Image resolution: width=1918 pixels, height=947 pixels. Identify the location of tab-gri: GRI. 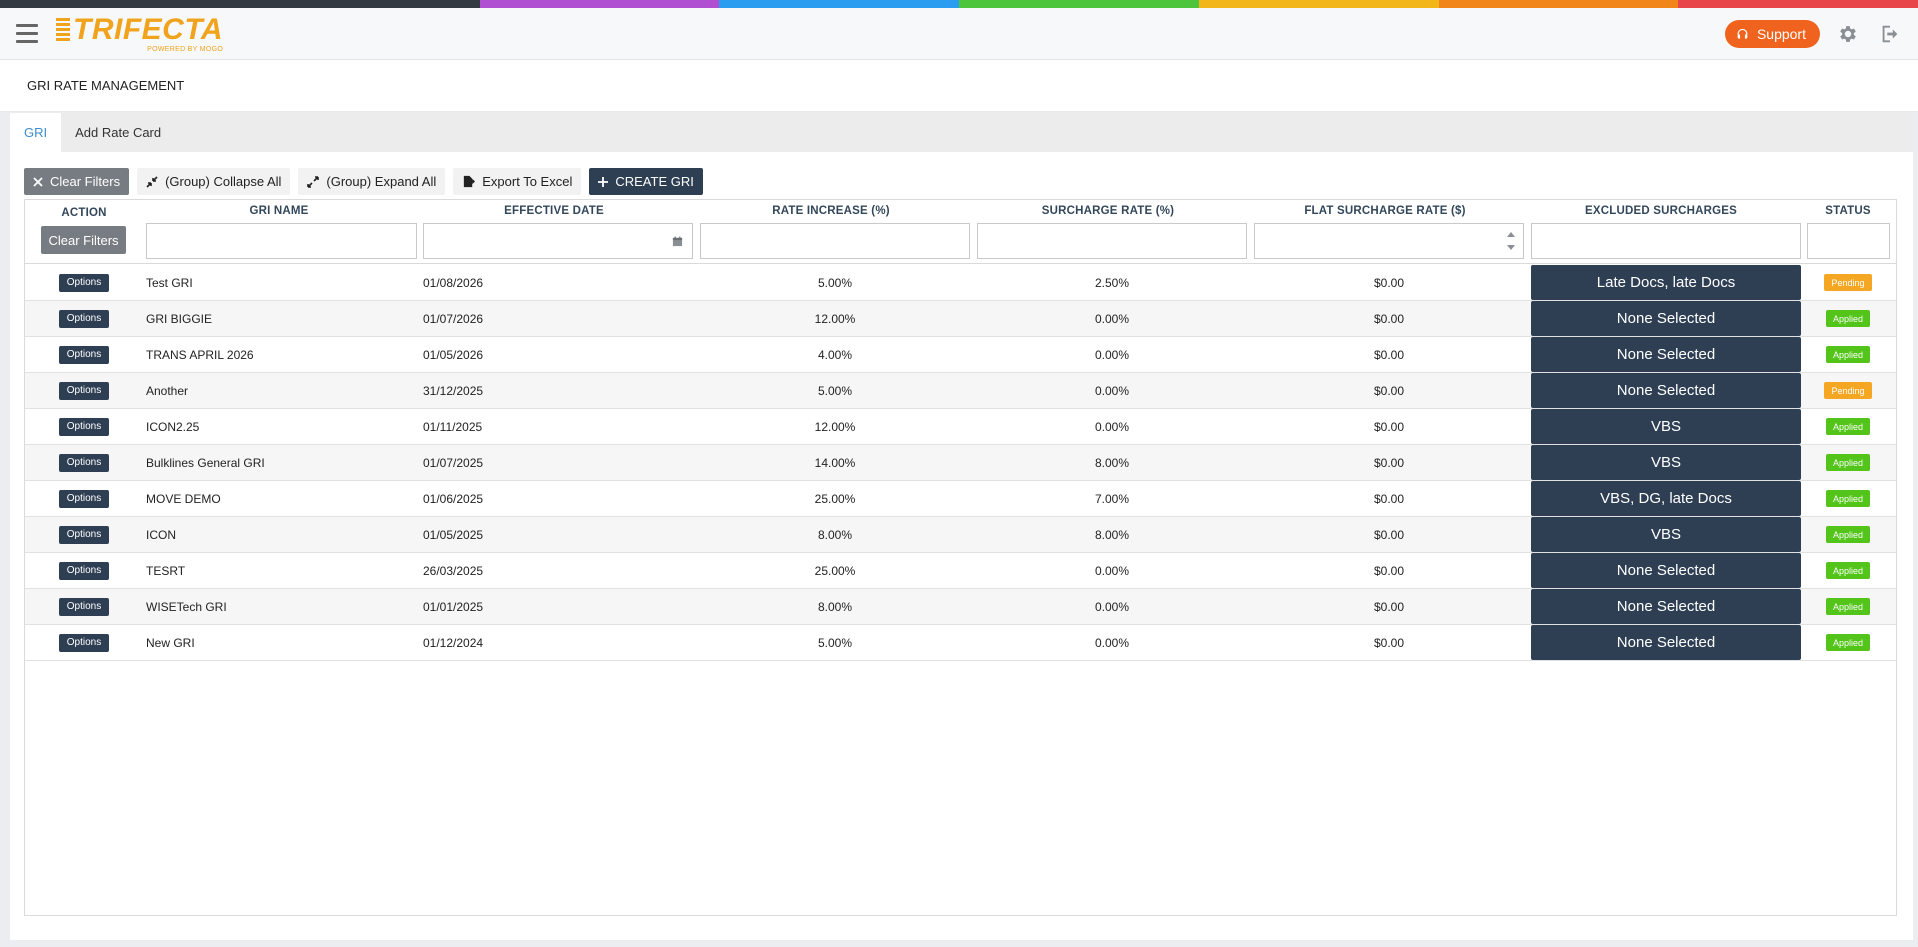
(36, 132).